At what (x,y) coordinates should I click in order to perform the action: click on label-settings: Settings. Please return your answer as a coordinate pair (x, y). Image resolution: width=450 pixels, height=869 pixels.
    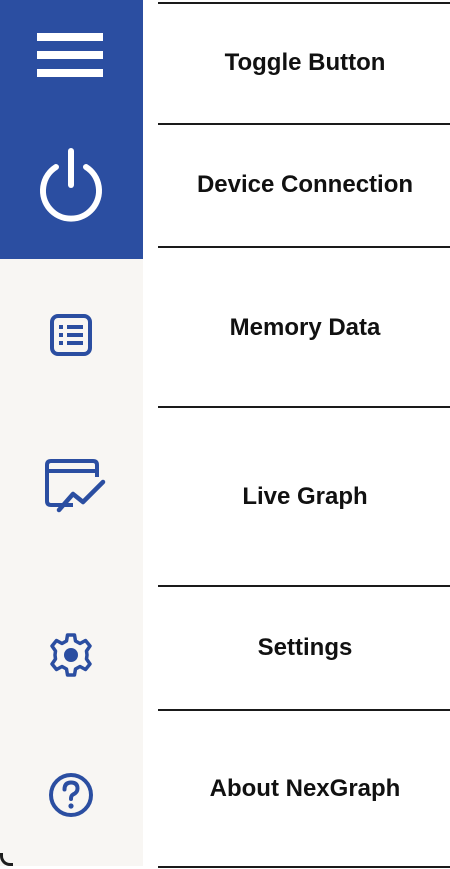
    Looking at the image, I should click on (305, 647).